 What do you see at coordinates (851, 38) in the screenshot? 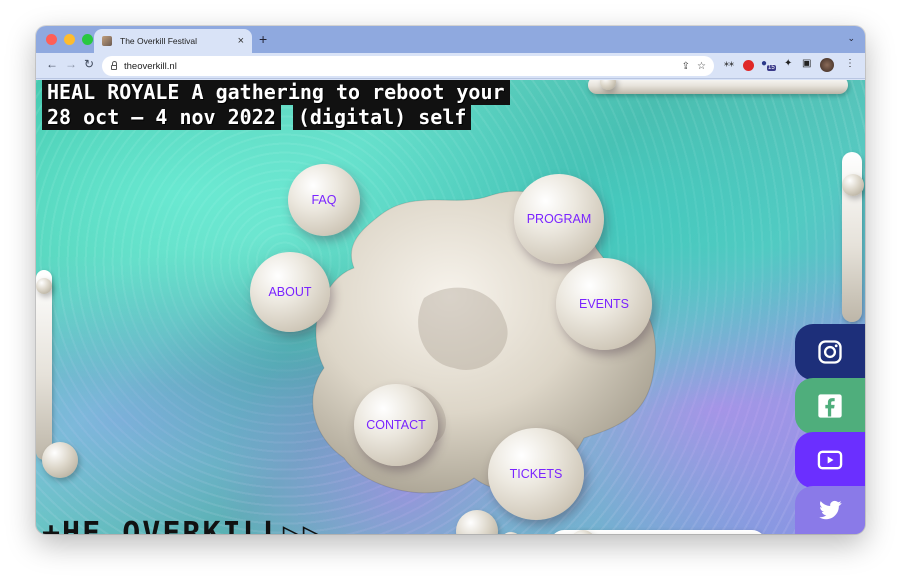
I see `tab-search-icon: ⌄` at bounding box center [851, 38].